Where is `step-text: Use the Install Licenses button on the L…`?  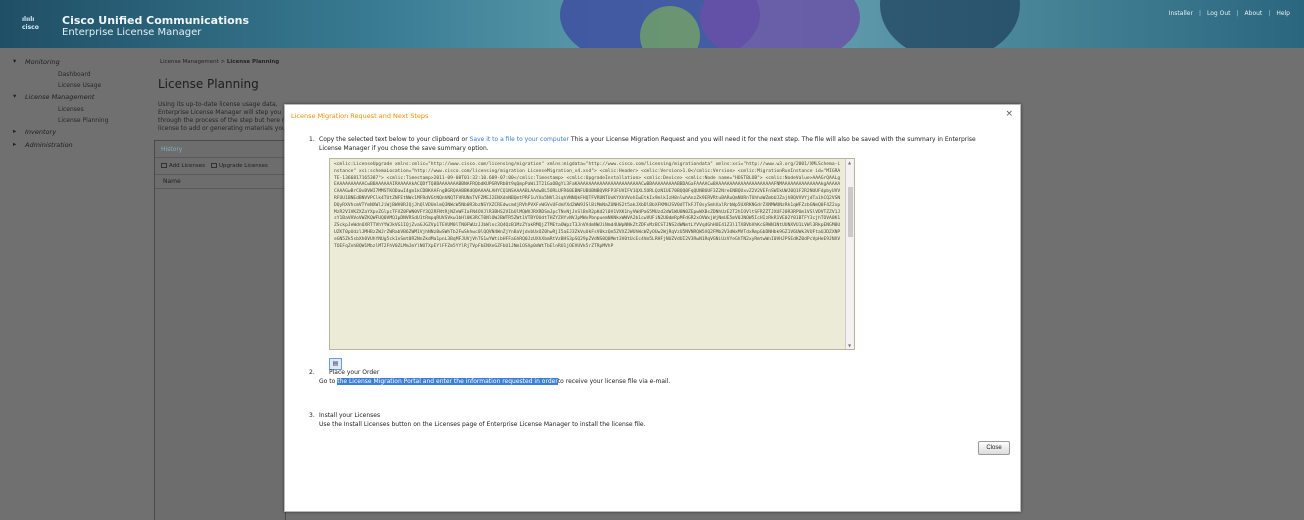 step-text: Use the Install Licenses button on the L… is located at coordinates (482, 424).